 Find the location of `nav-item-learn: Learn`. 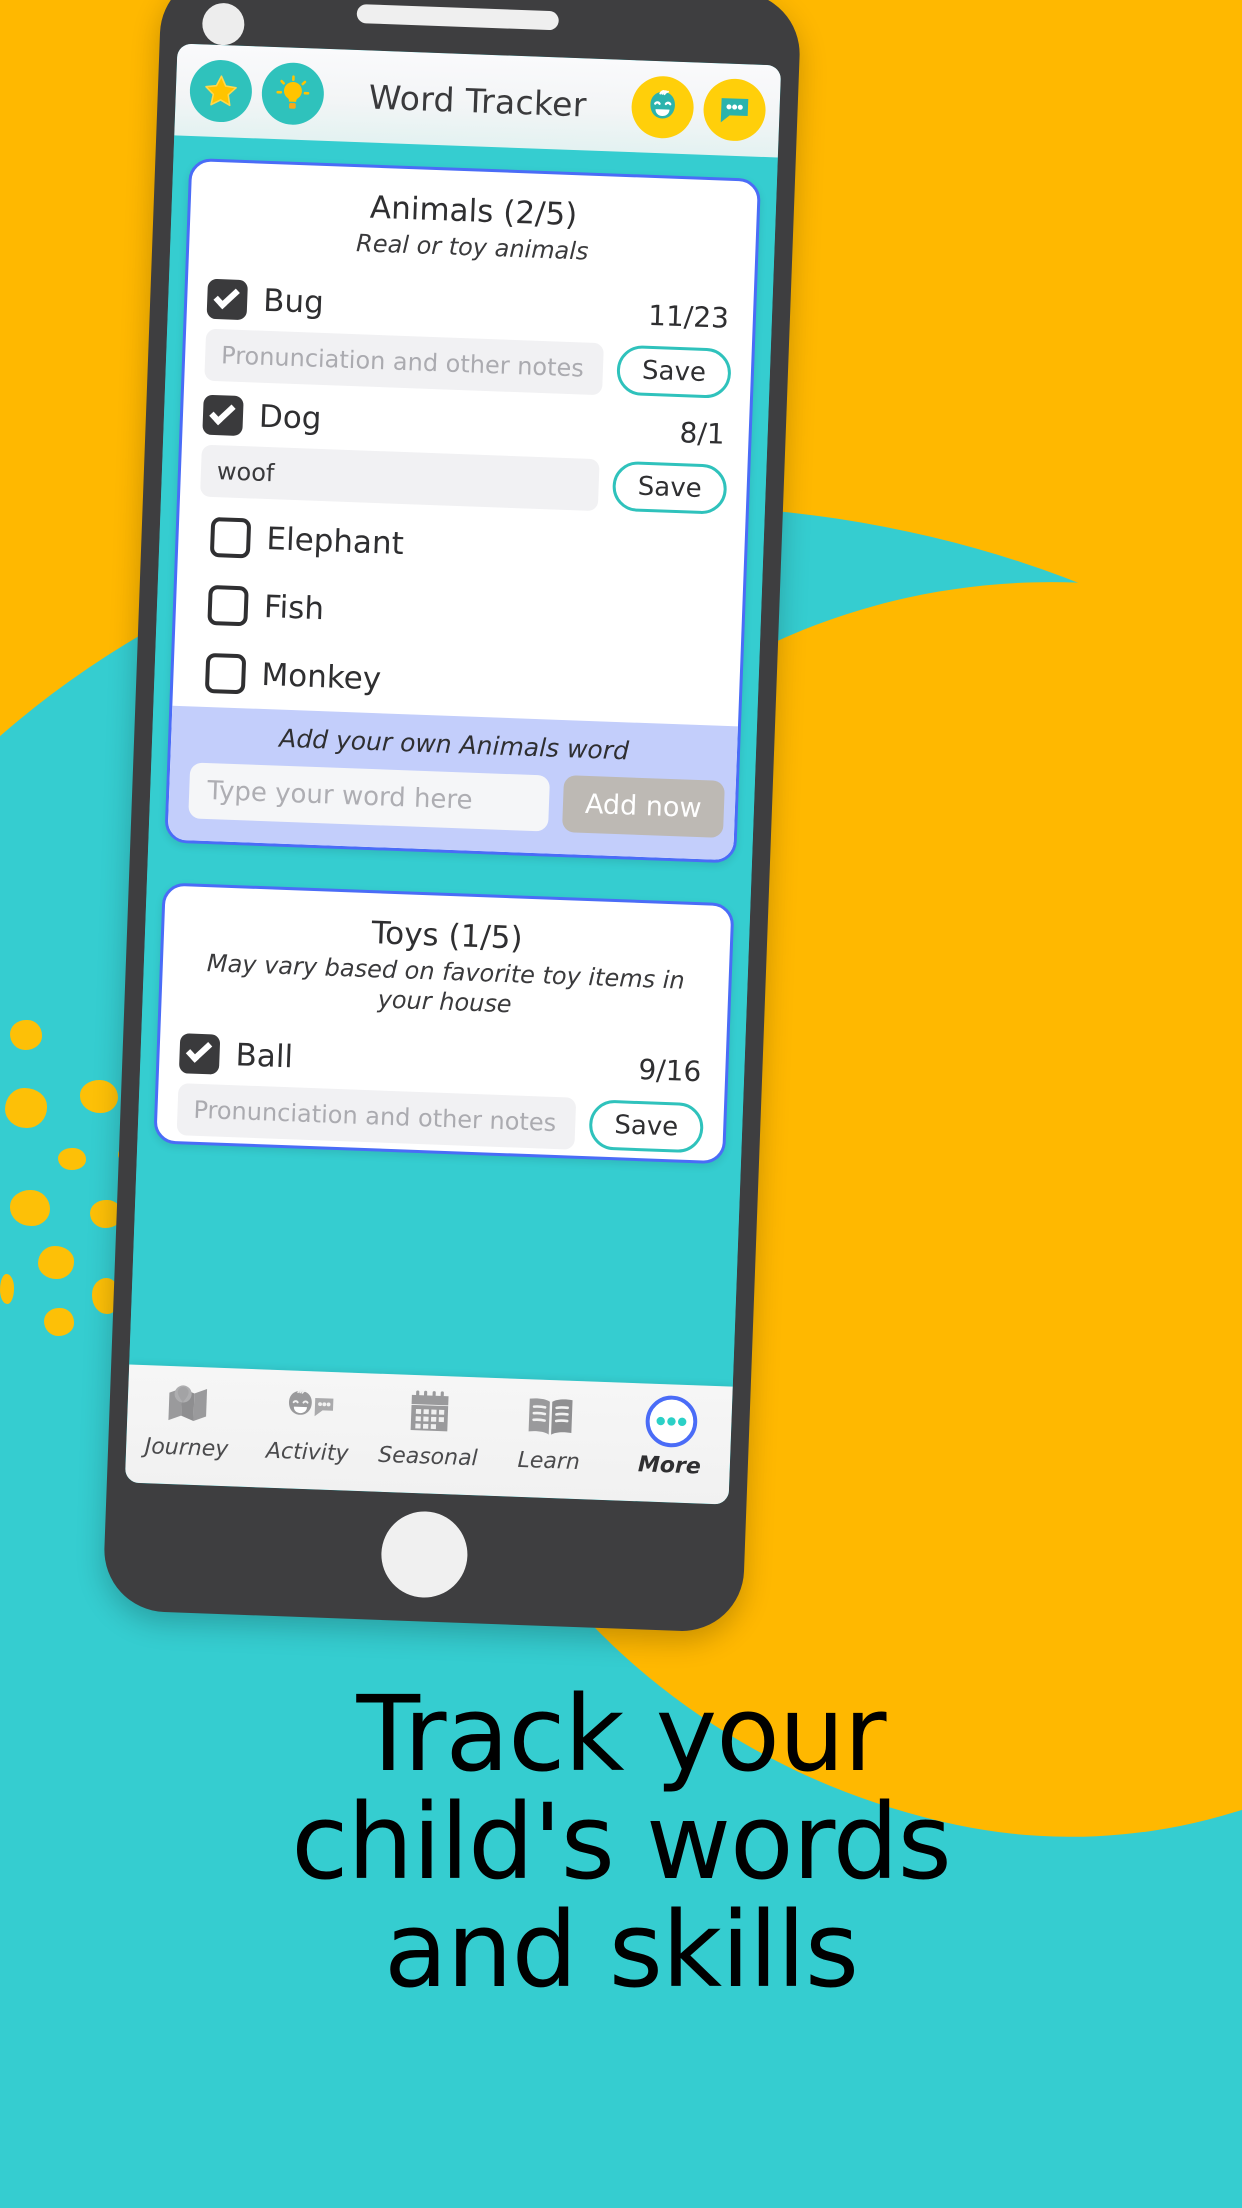

nav-item-learn: Learn is located at coordinates (549, 1431).